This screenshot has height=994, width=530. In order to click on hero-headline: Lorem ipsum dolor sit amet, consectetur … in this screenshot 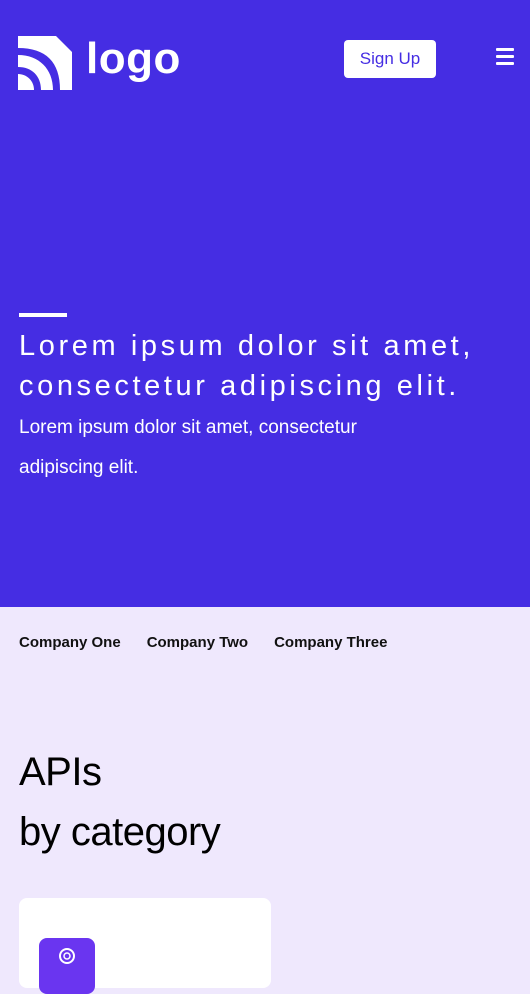, I will do `click(246, 366)`.